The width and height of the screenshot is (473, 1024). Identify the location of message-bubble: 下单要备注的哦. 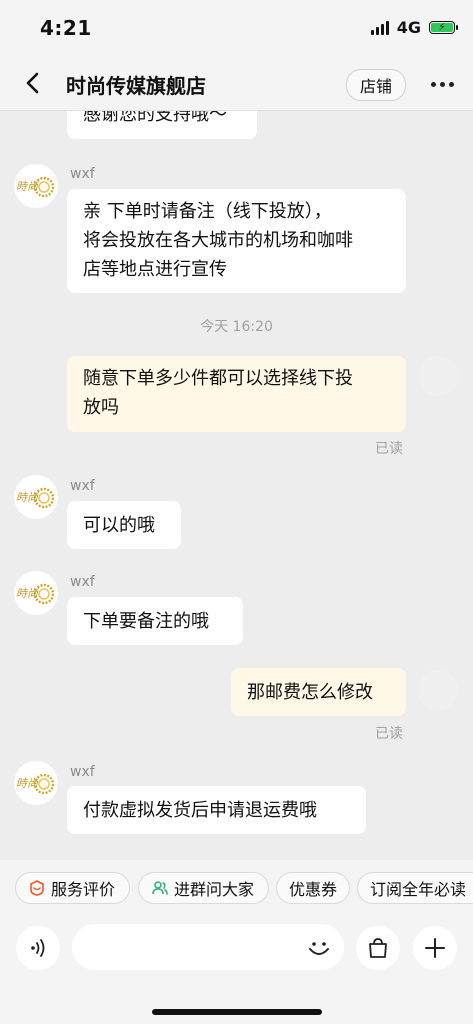
(155, 621).